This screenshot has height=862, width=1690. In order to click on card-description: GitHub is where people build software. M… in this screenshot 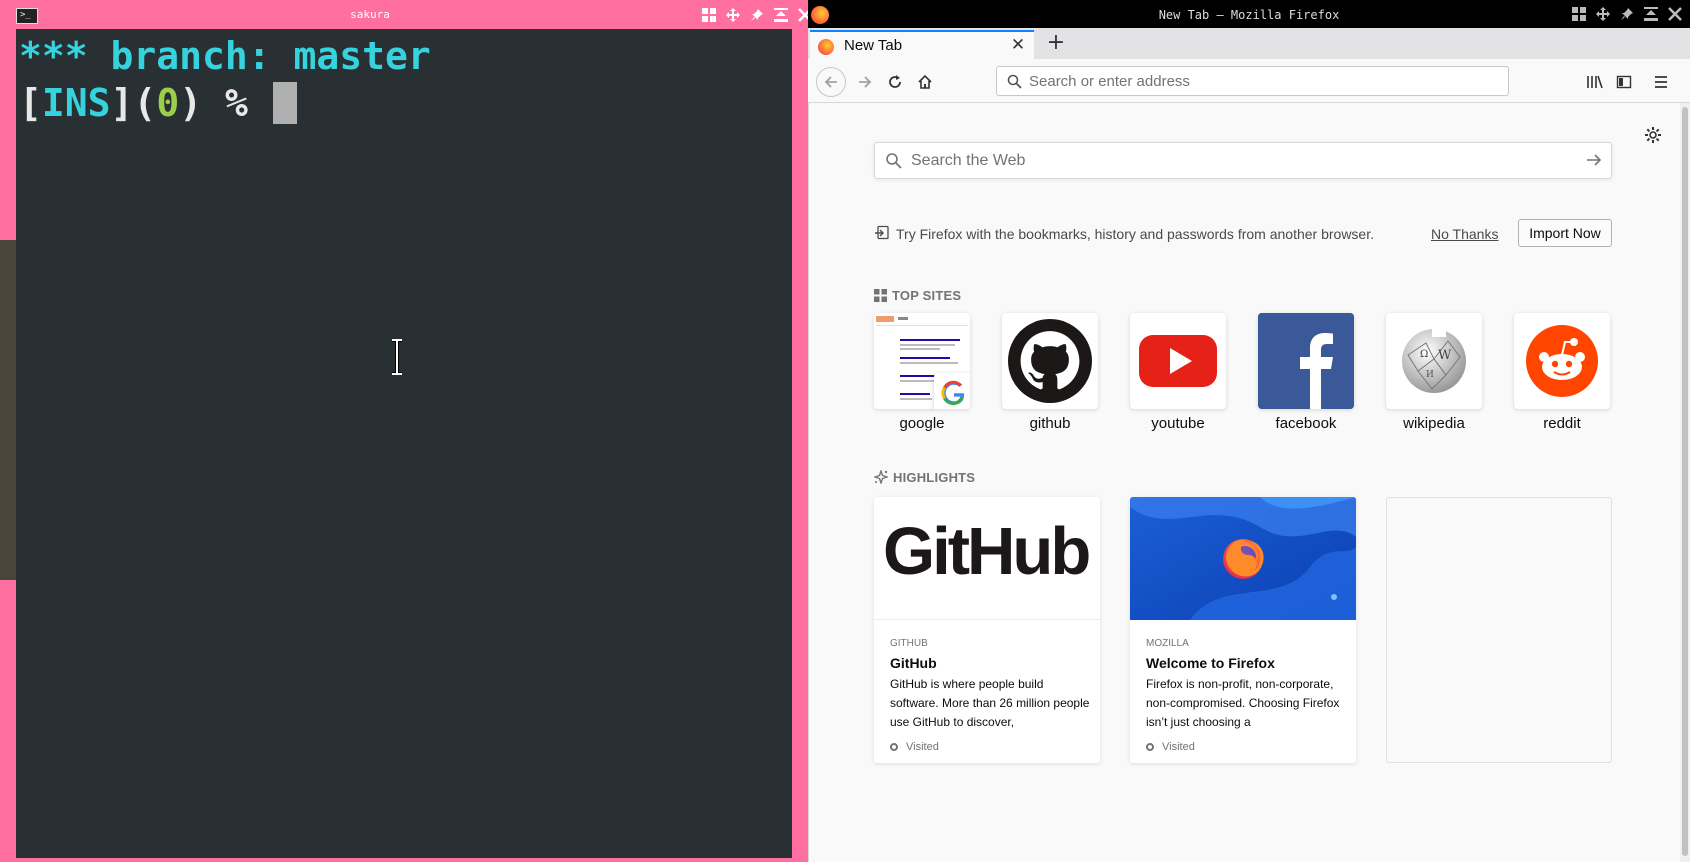, I will do `click(990, 703)`.